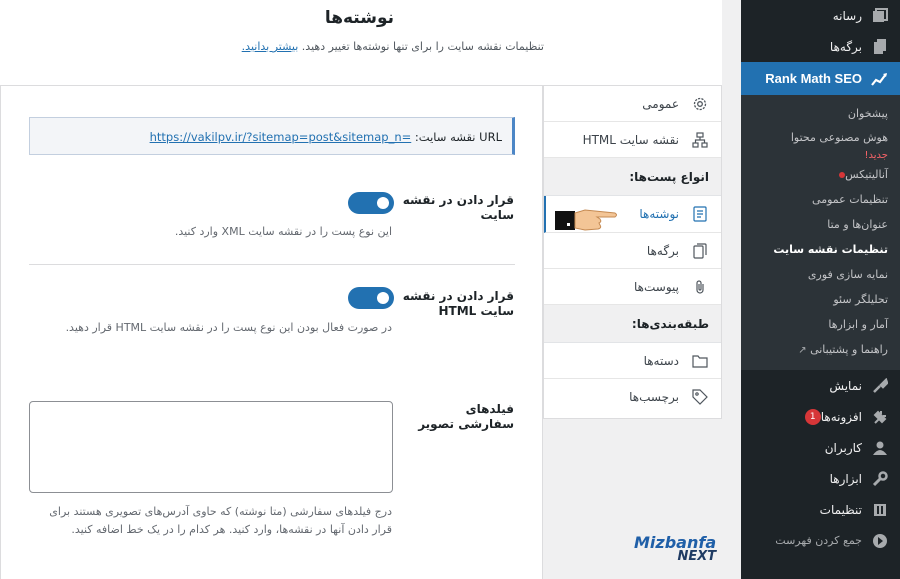 The height and width of the screenshot is (579, 900). Describe the element at coordinates (880, 479) in the screenshot. I see `tools-icon` at that location.